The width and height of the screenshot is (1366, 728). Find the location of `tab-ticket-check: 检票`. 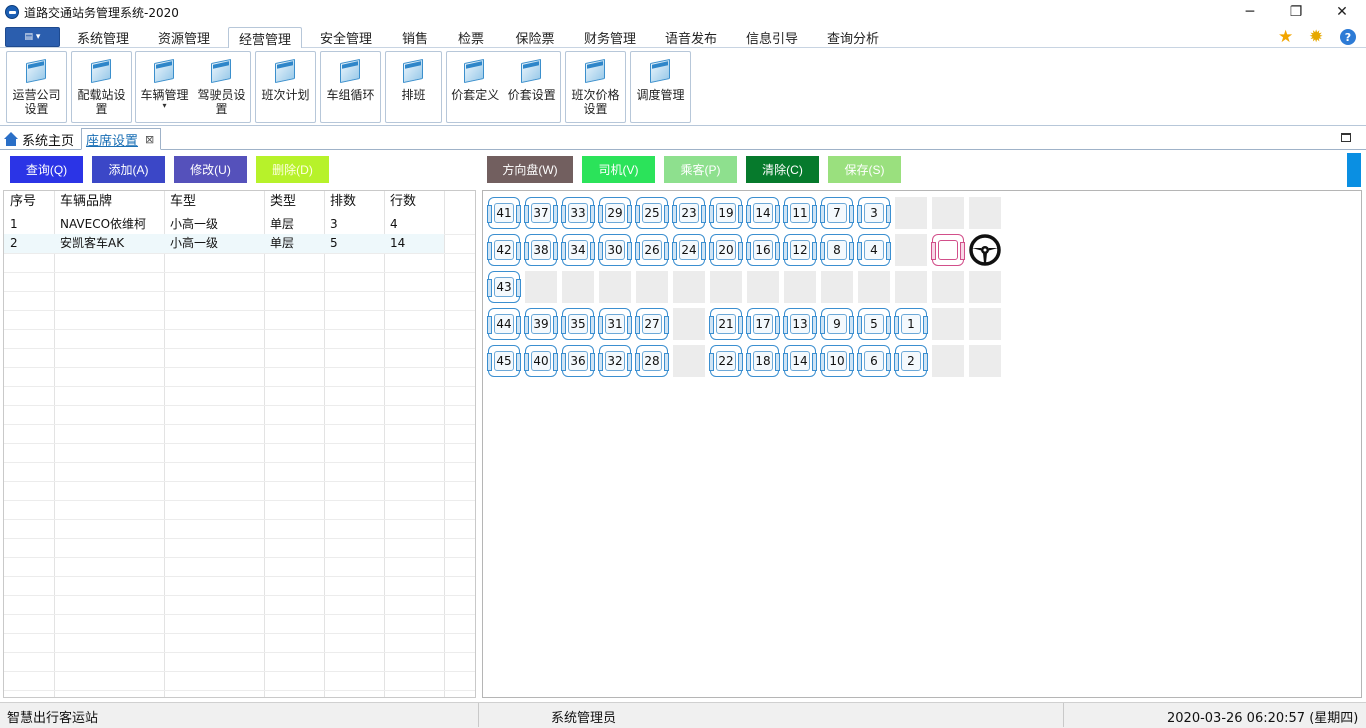

tab-ticket-check: 检票 is located at coordinates (471, 37).